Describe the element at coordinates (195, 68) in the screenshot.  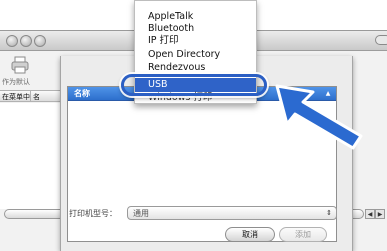
I see `menu-item-rendezvous: Rendezvous` at that location.